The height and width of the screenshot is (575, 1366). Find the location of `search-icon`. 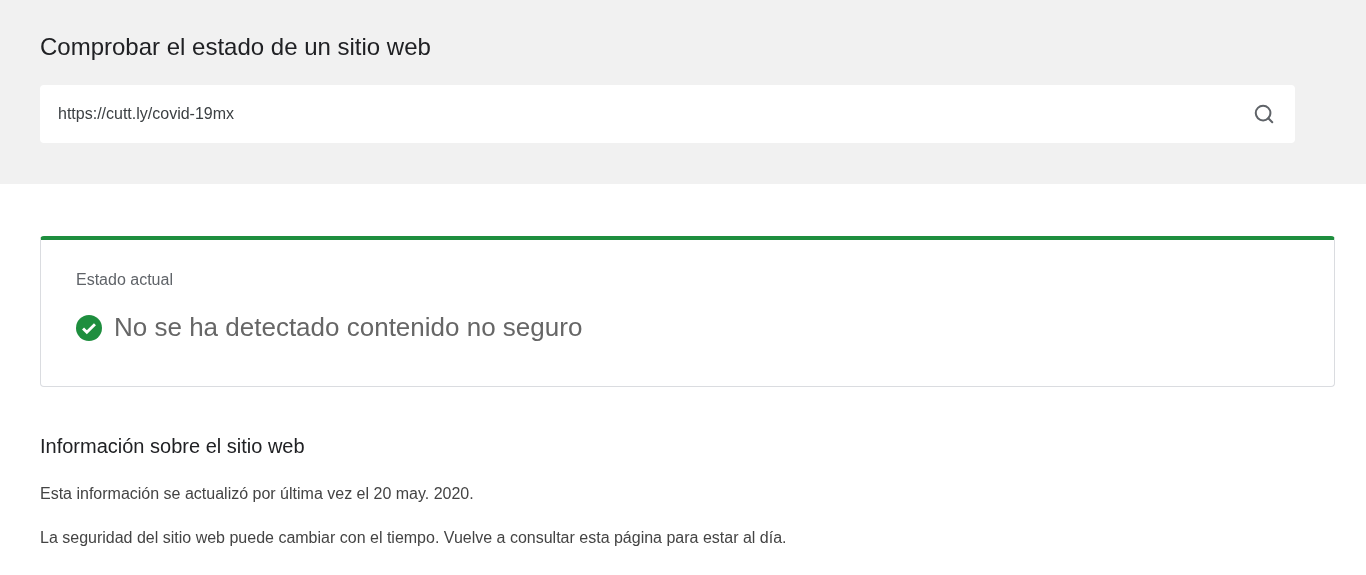

search-icon is located at coordinates (1264, 114).